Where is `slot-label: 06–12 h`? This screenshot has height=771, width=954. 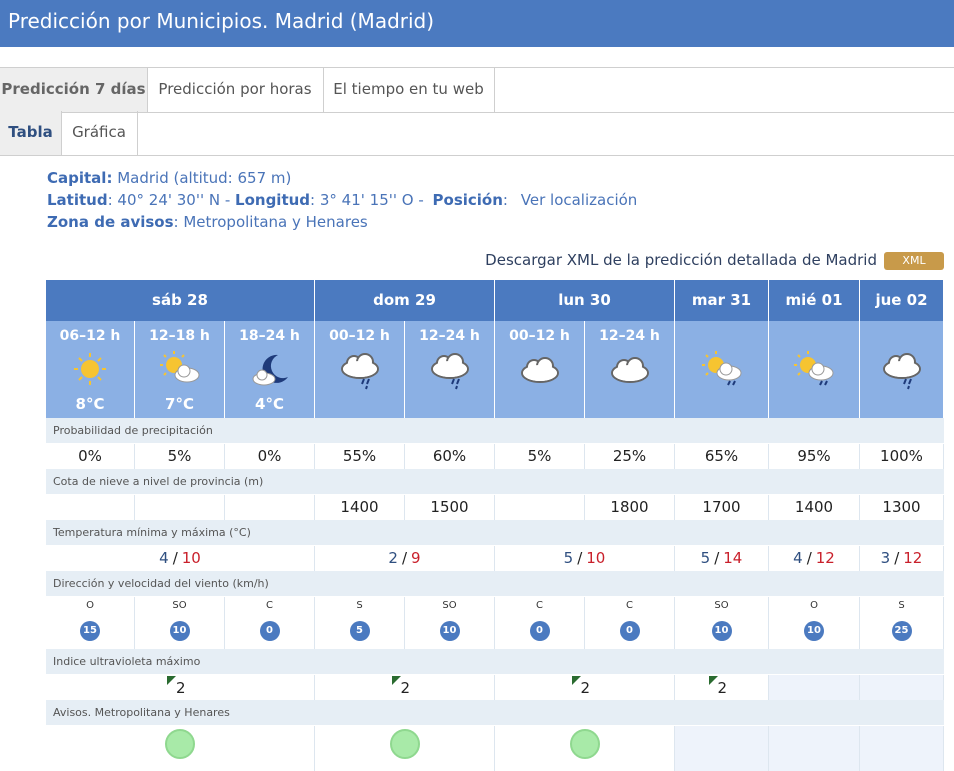 slot-label: 06–12 h is located at coordinates (90, 336).